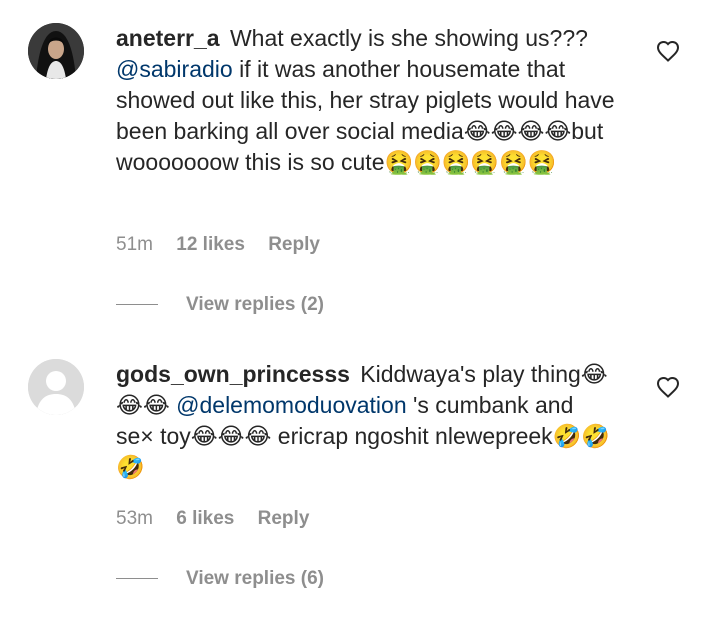 This screenshot has height=622, width=720. Describe the element at coordinates (210, 244) in the screenshot. I see `comment-likes: 12 likes` at that location.